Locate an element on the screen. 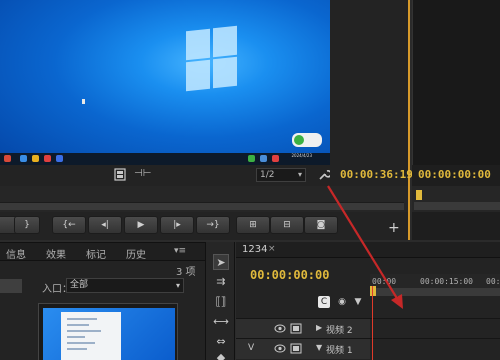 The width and height of the screenshot is (500, 360). marker-icon: ▼ is located at coordinates (358, 302).